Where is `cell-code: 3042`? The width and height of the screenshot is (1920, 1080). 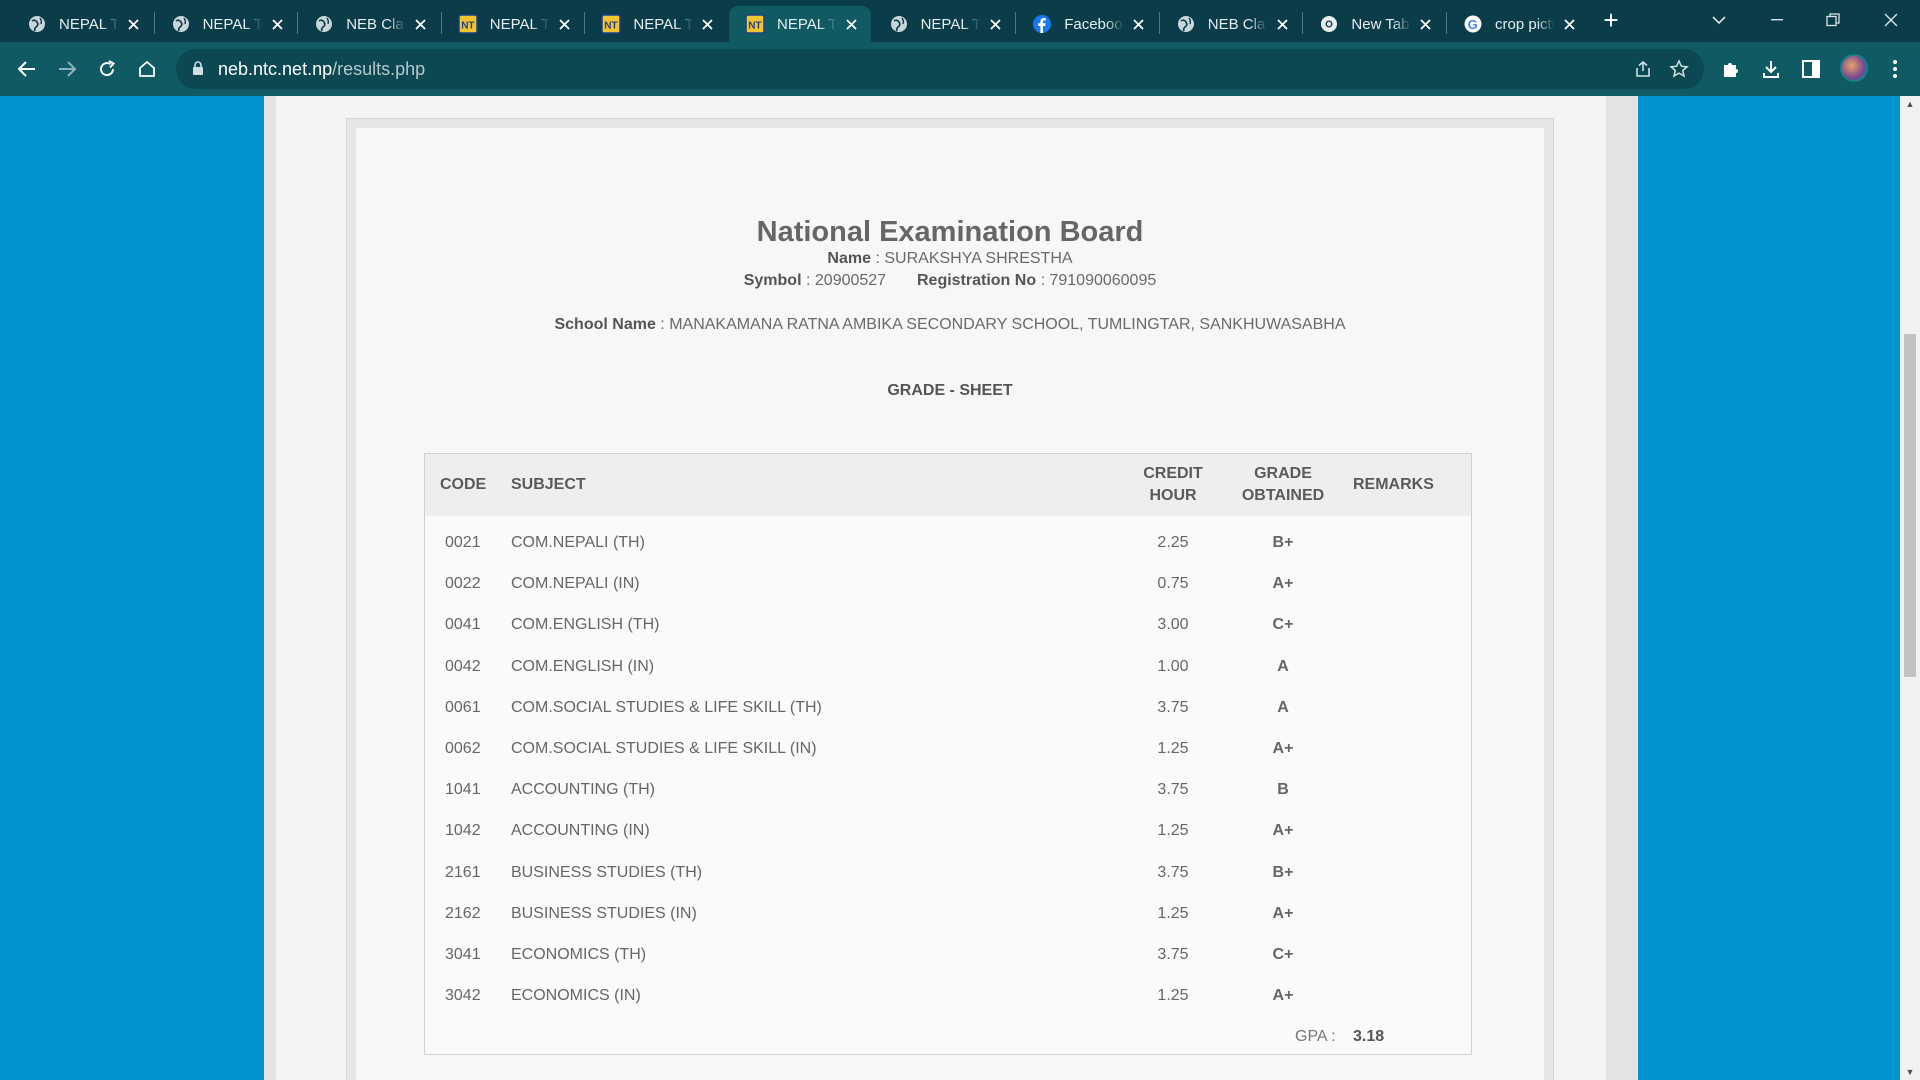
cell-code: 3042 is located at coordinates (463, 996).